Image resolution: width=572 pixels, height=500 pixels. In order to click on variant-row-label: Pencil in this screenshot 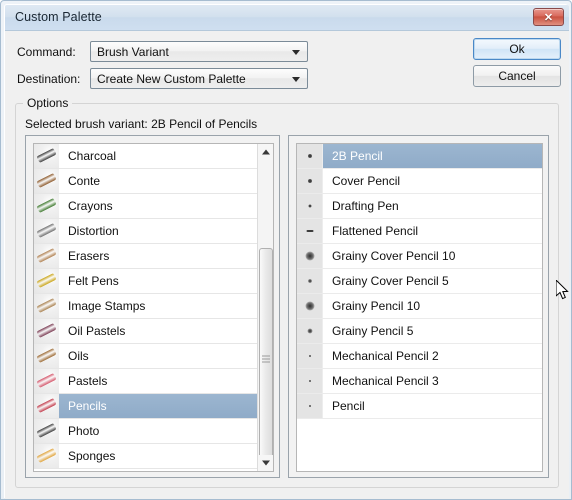, I will do `click(348, 406)`.